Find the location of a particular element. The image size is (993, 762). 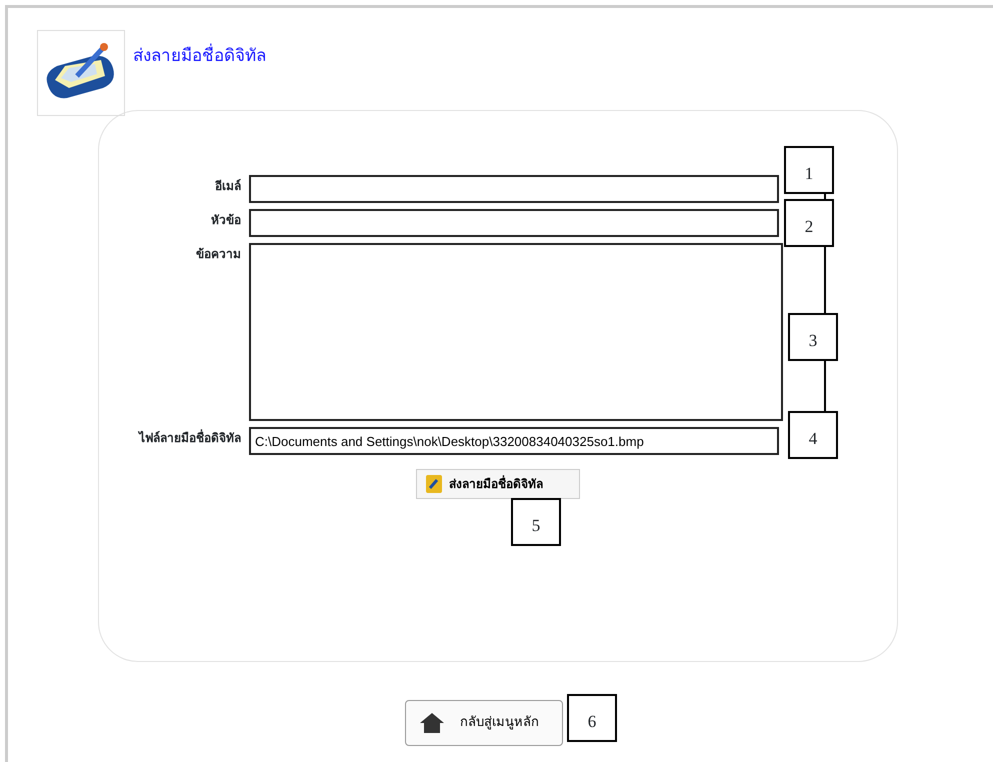

callout-number: 4 is located at coordinates (813, 435).